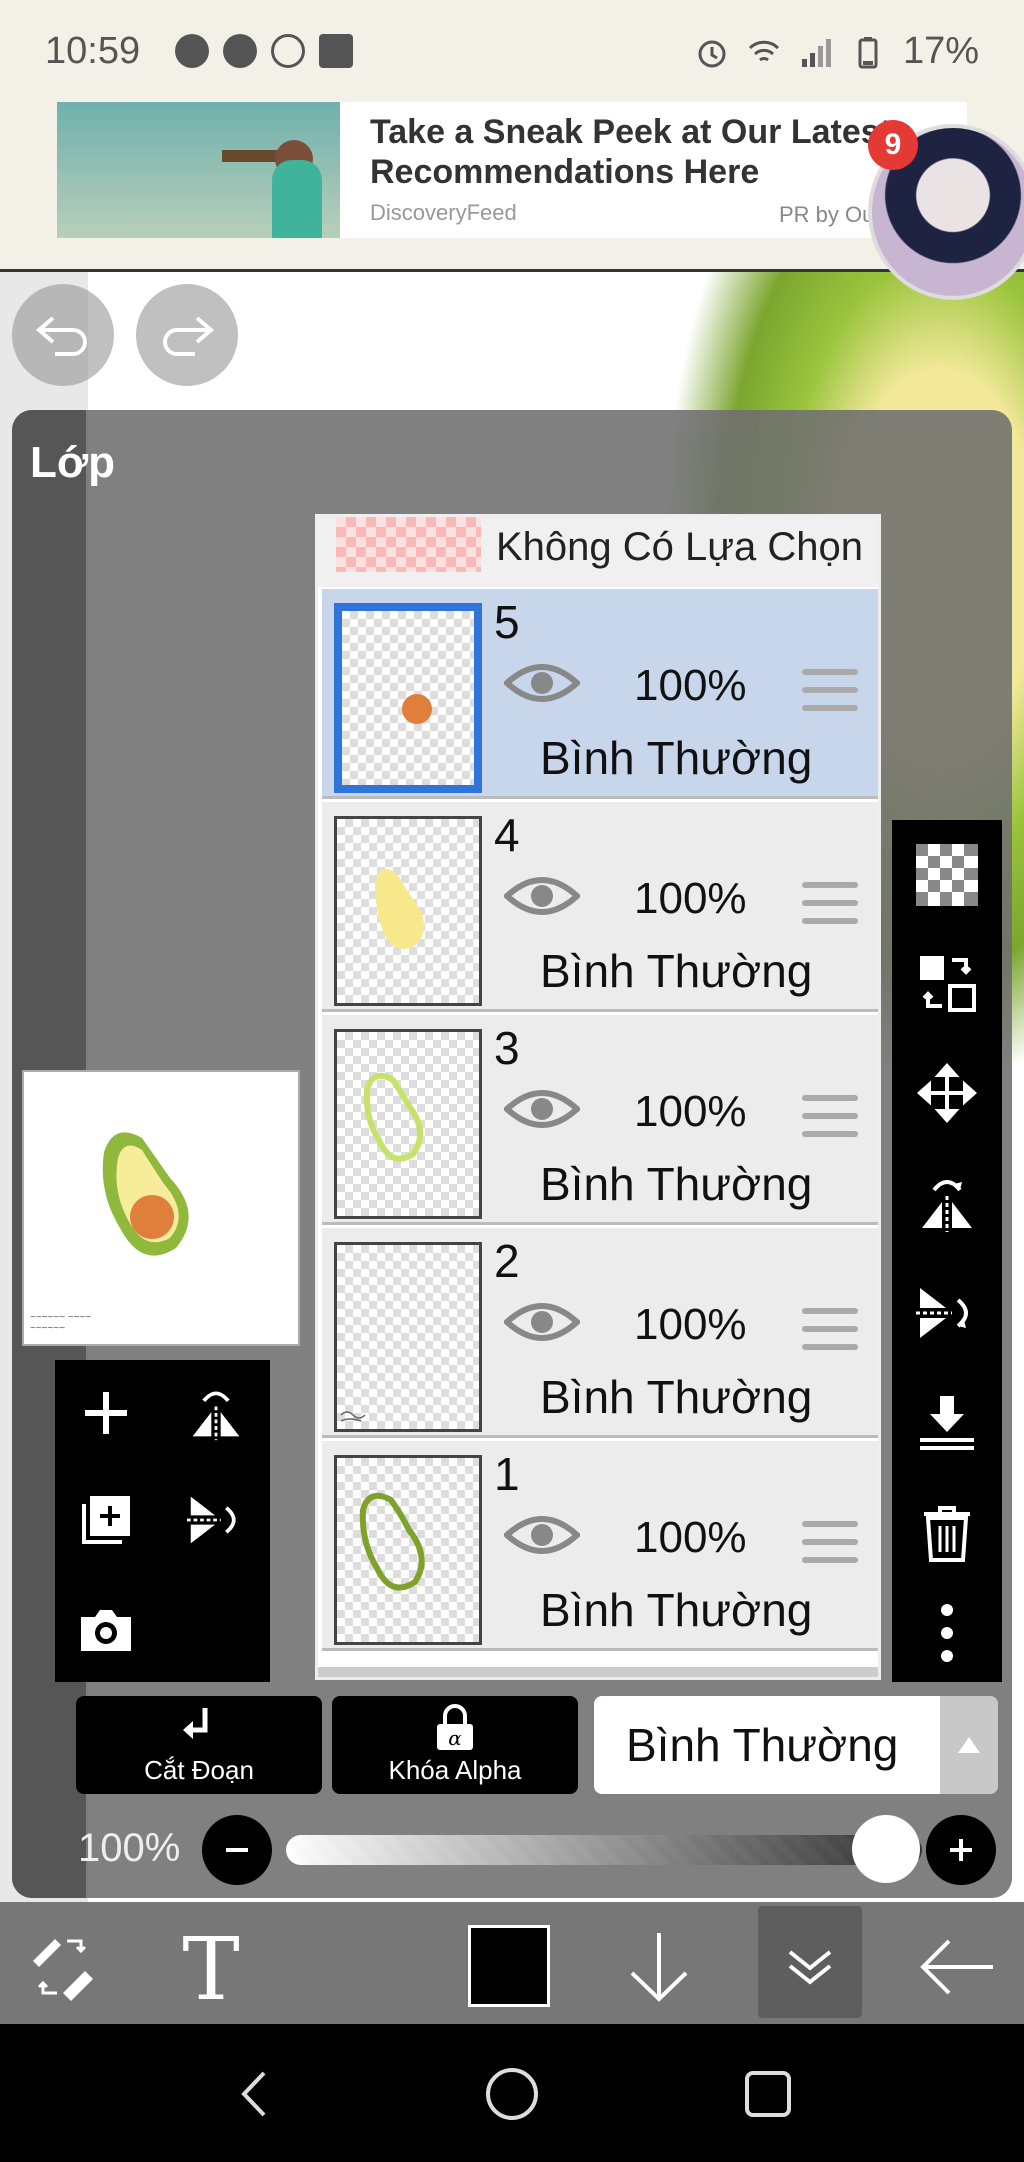  I want to click on nav-recents-button, so click(768, 2094).